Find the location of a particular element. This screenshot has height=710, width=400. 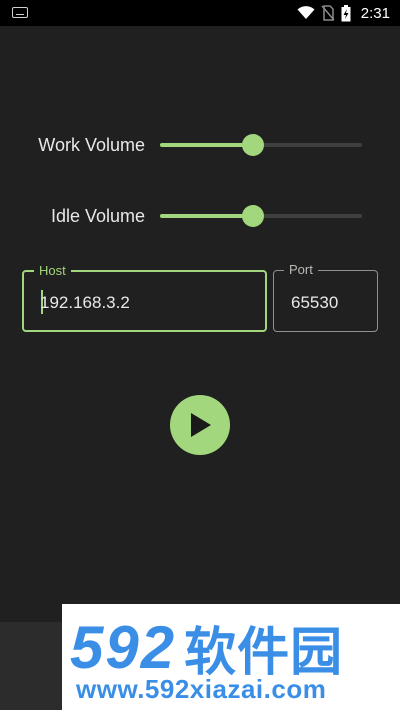

clock: 2:31 is located at coordinates (375, 13).